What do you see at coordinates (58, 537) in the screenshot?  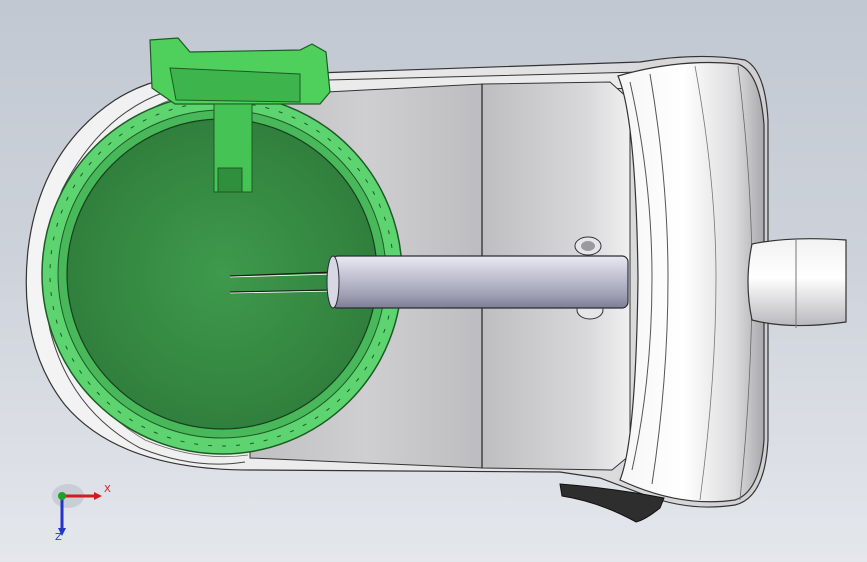 I see `z-axis-label: Z` at bounding box center [58, 537].